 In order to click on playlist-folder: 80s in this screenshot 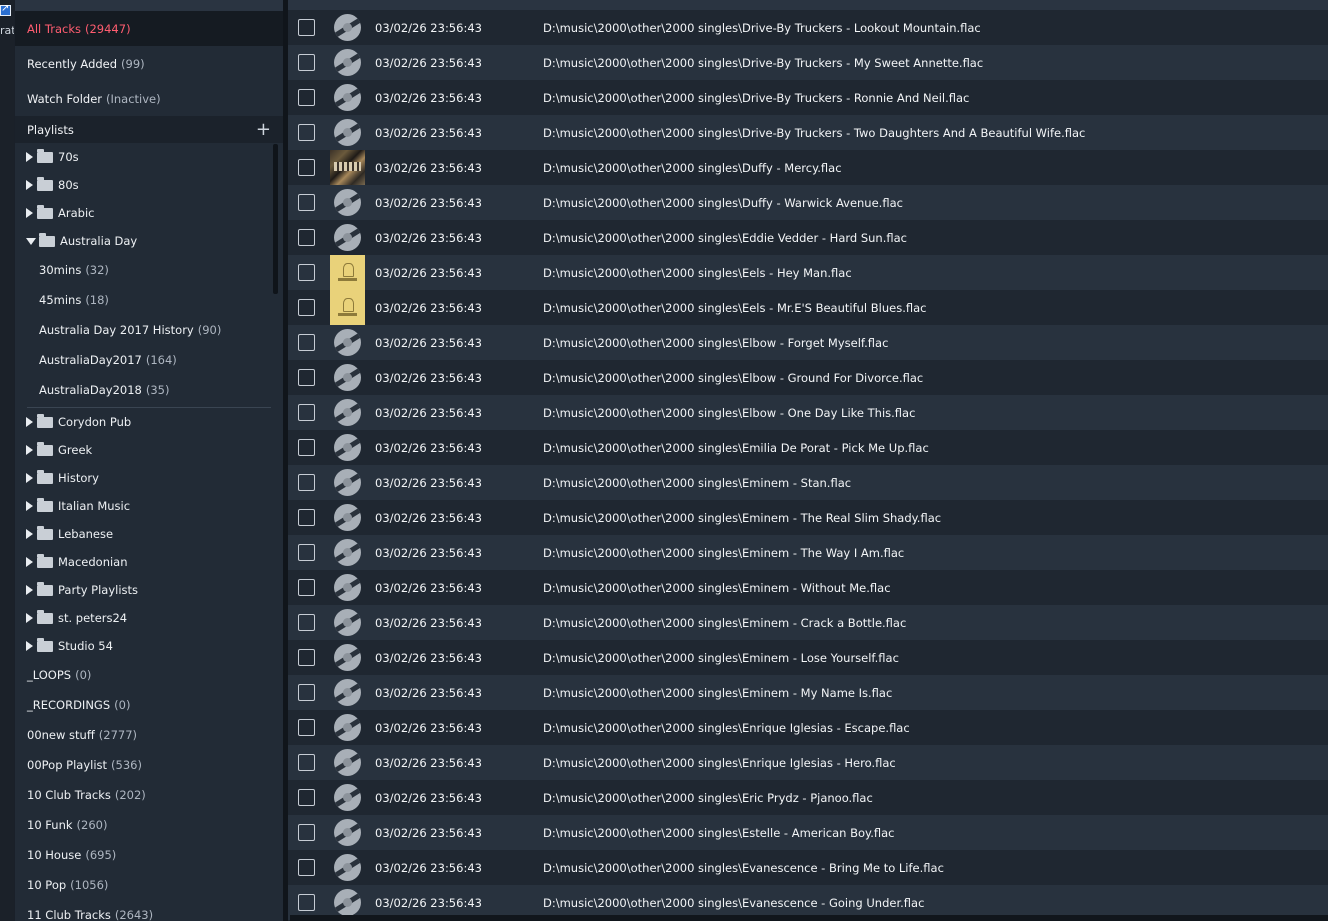, I will do `click(149, 185)`.